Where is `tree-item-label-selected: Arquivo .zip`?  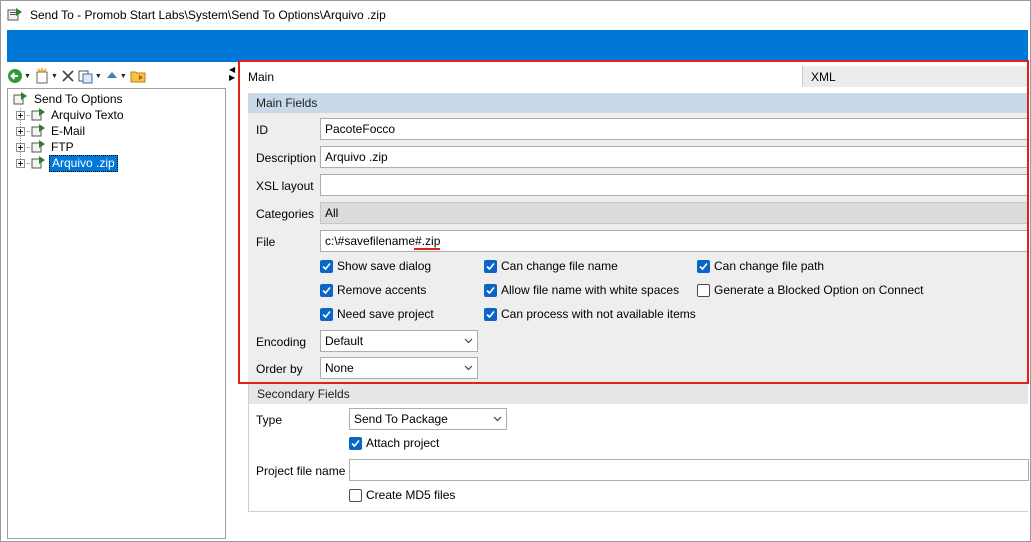 tree-item-label-selected: Arquivo .zip is located at coordinates (83, 163).